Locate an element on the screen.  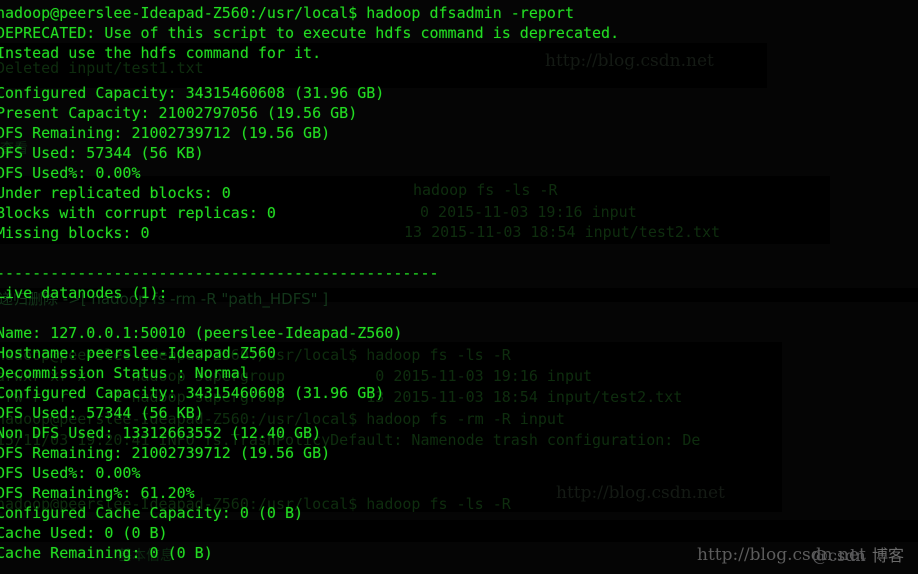
terminal-line: Blocks with corrupt replicas: 0 is located at coordinates (138, 213).